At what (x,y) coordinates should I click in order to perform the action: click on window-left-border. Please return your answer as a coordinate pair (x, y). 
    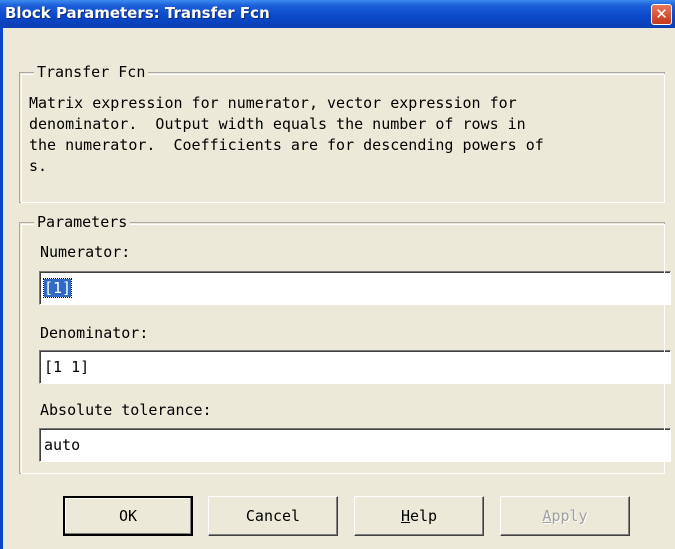
    Looking at the image, I should click on (1, 288).